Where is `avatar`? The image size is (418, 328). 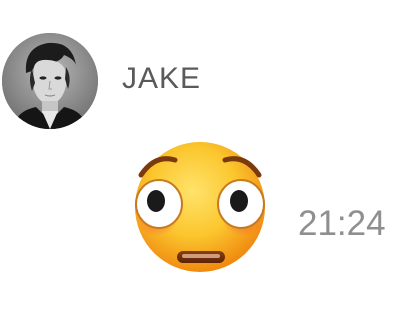
avatar is located at coordinates (50, 81).